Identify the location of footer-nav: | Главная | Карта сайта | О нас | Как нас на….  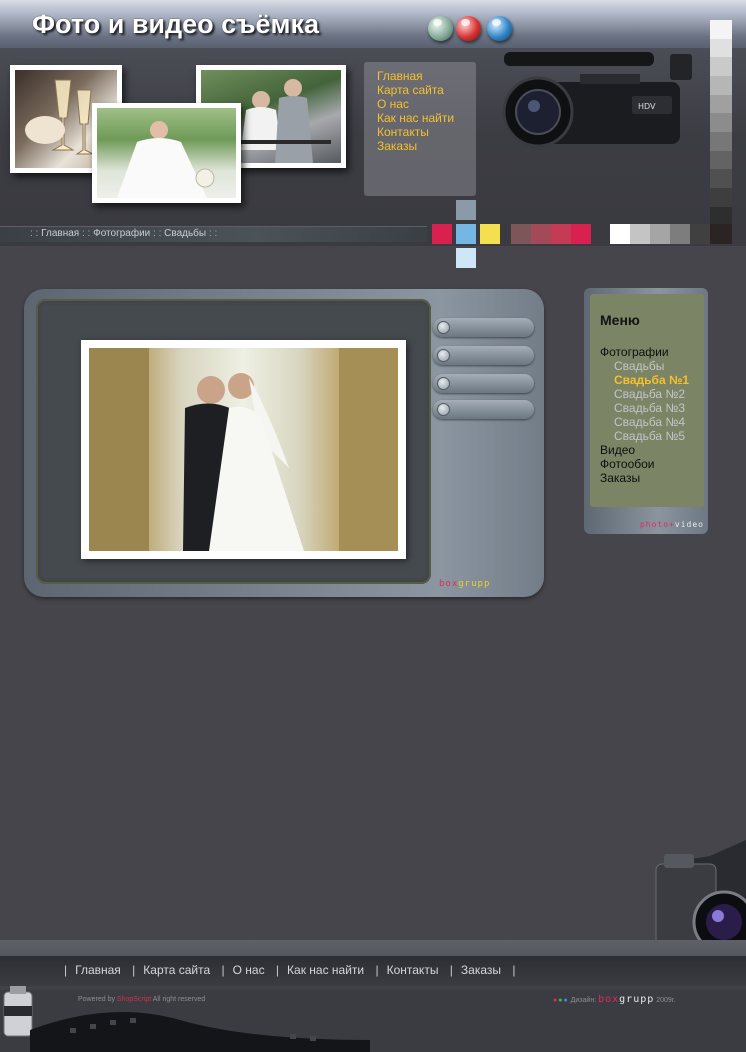
(373, 971).